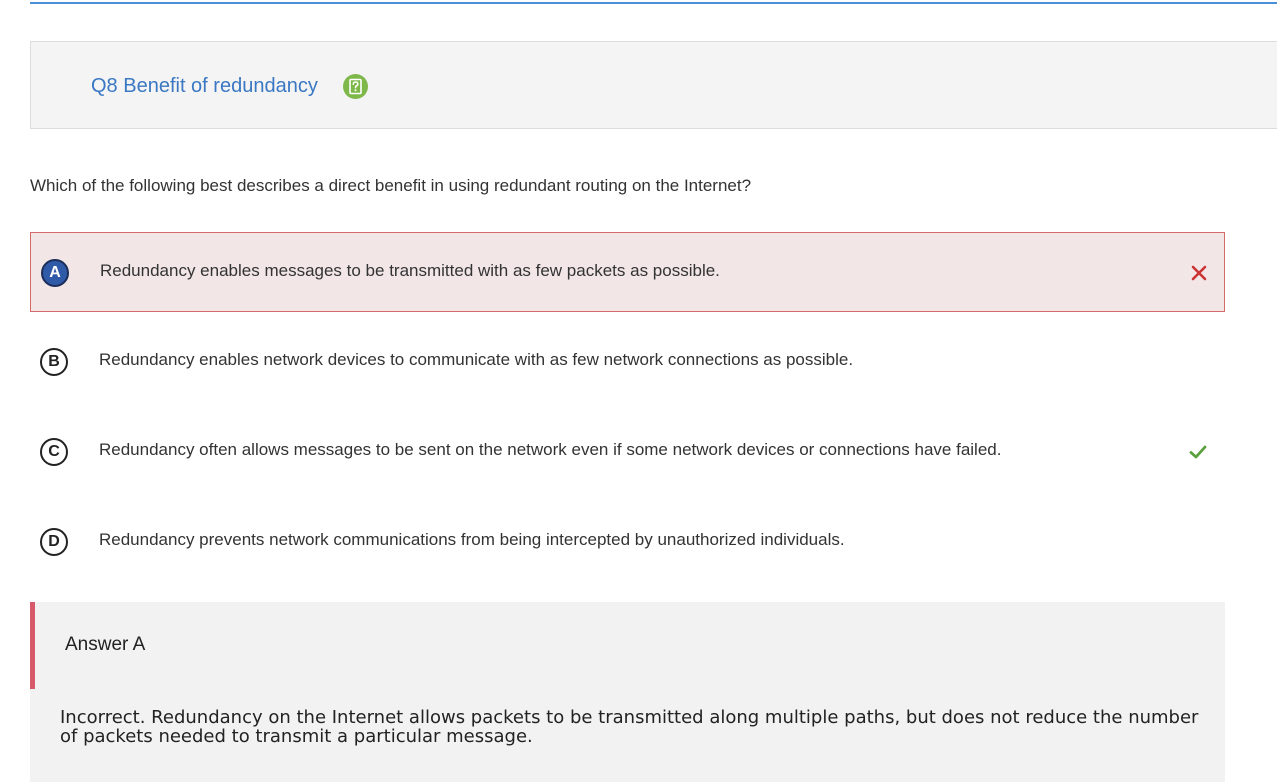 The width and height of the screenshot is (1277, 782). Describe the element at coordinates (653, 3) in the screenshot. I see `top-divider` at that location.